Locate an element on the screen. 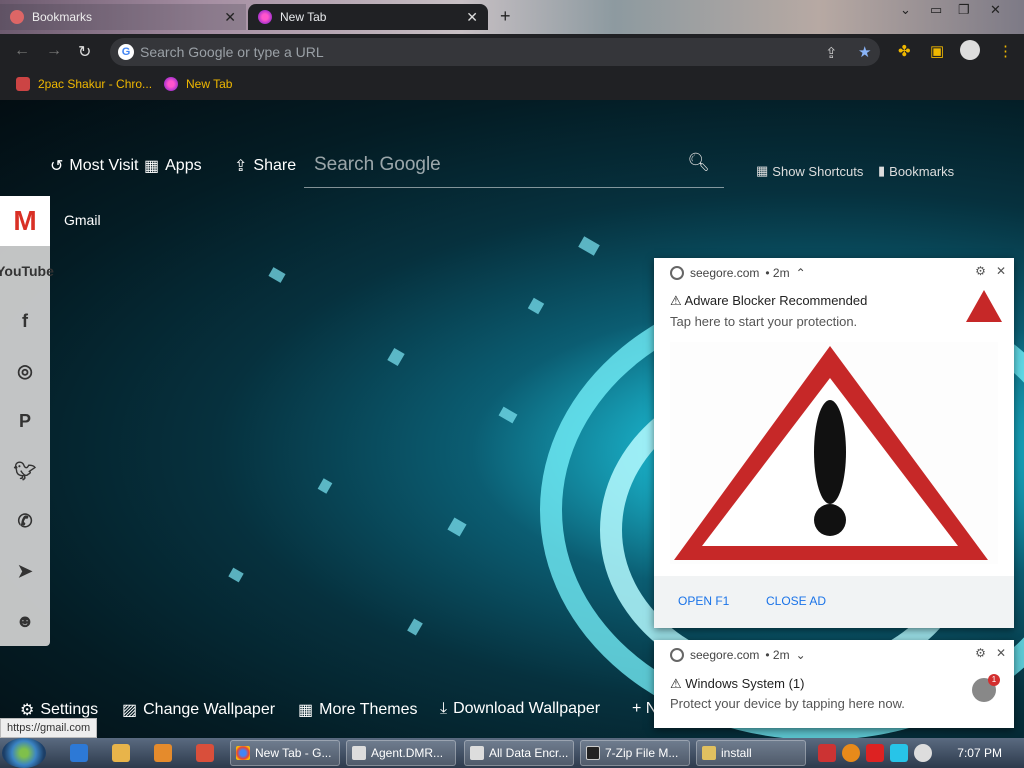  bookmark-label: New Tab is located at coordinates (209, 84).